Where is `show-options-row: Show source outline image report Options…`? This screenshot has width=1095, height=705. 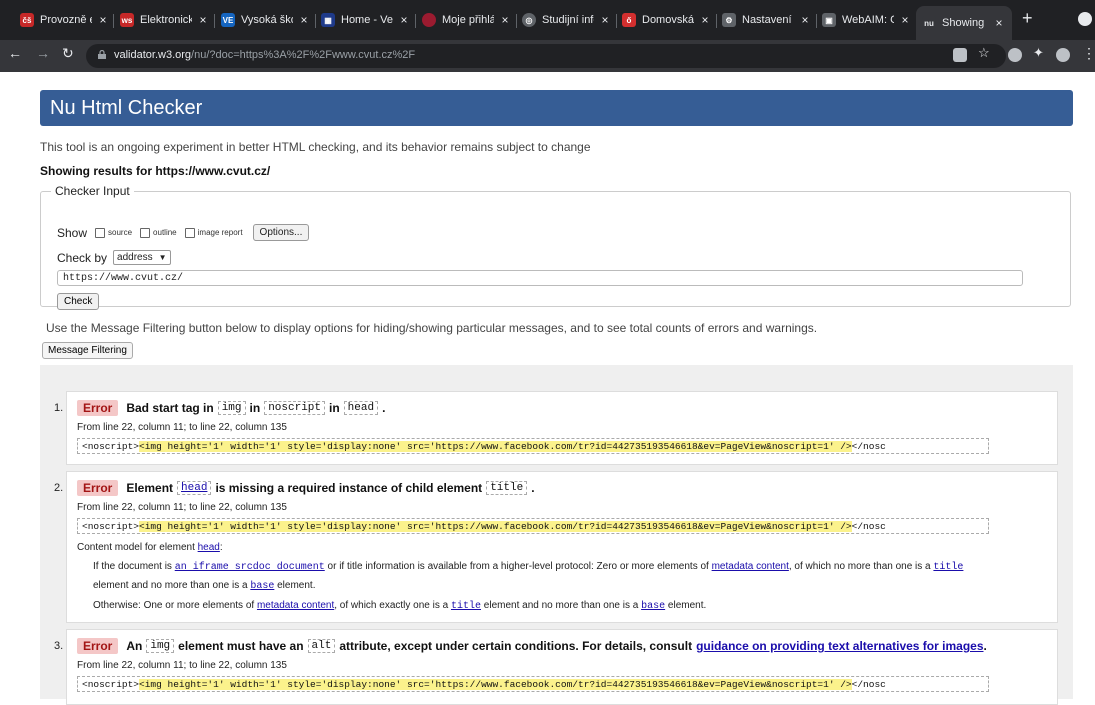 show-options-row: Show source outline image report Options… is located at coordinates (183, 232).